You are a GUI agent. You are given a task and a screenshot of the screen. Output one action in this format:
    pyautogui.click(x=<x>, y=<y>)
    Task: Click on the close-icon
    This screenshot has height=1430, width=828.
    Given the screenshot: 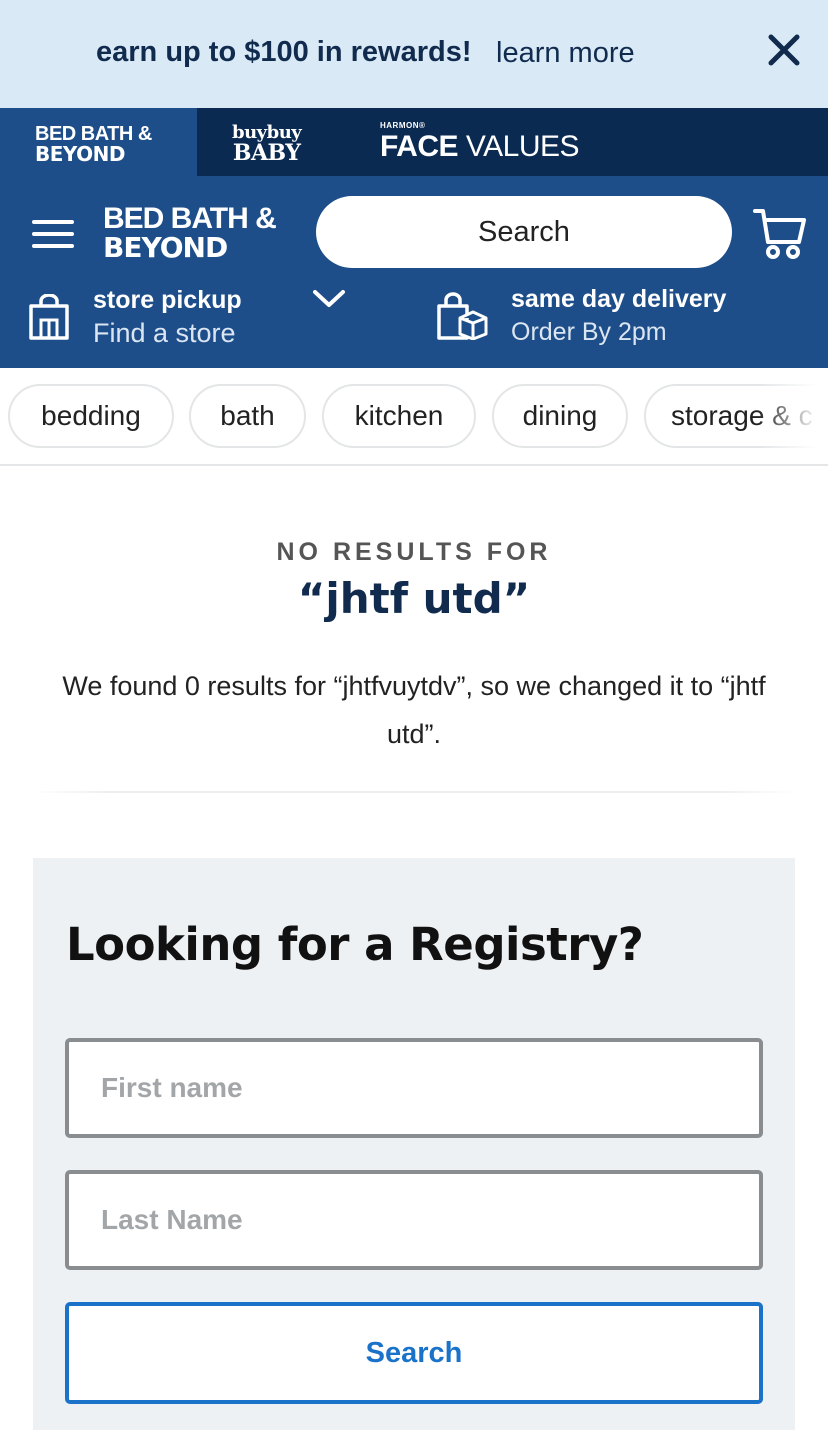 What is the action you would take?
    pyautogui.click(x=784, y=50)
    